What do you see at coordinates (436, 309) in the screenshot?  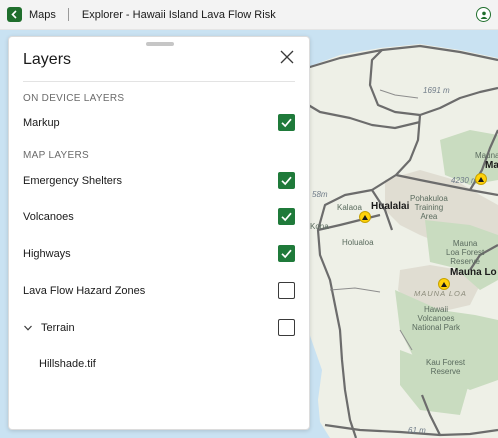 I see `label-hvnp-line1: Hawaii` at bounding box center [436, 309].